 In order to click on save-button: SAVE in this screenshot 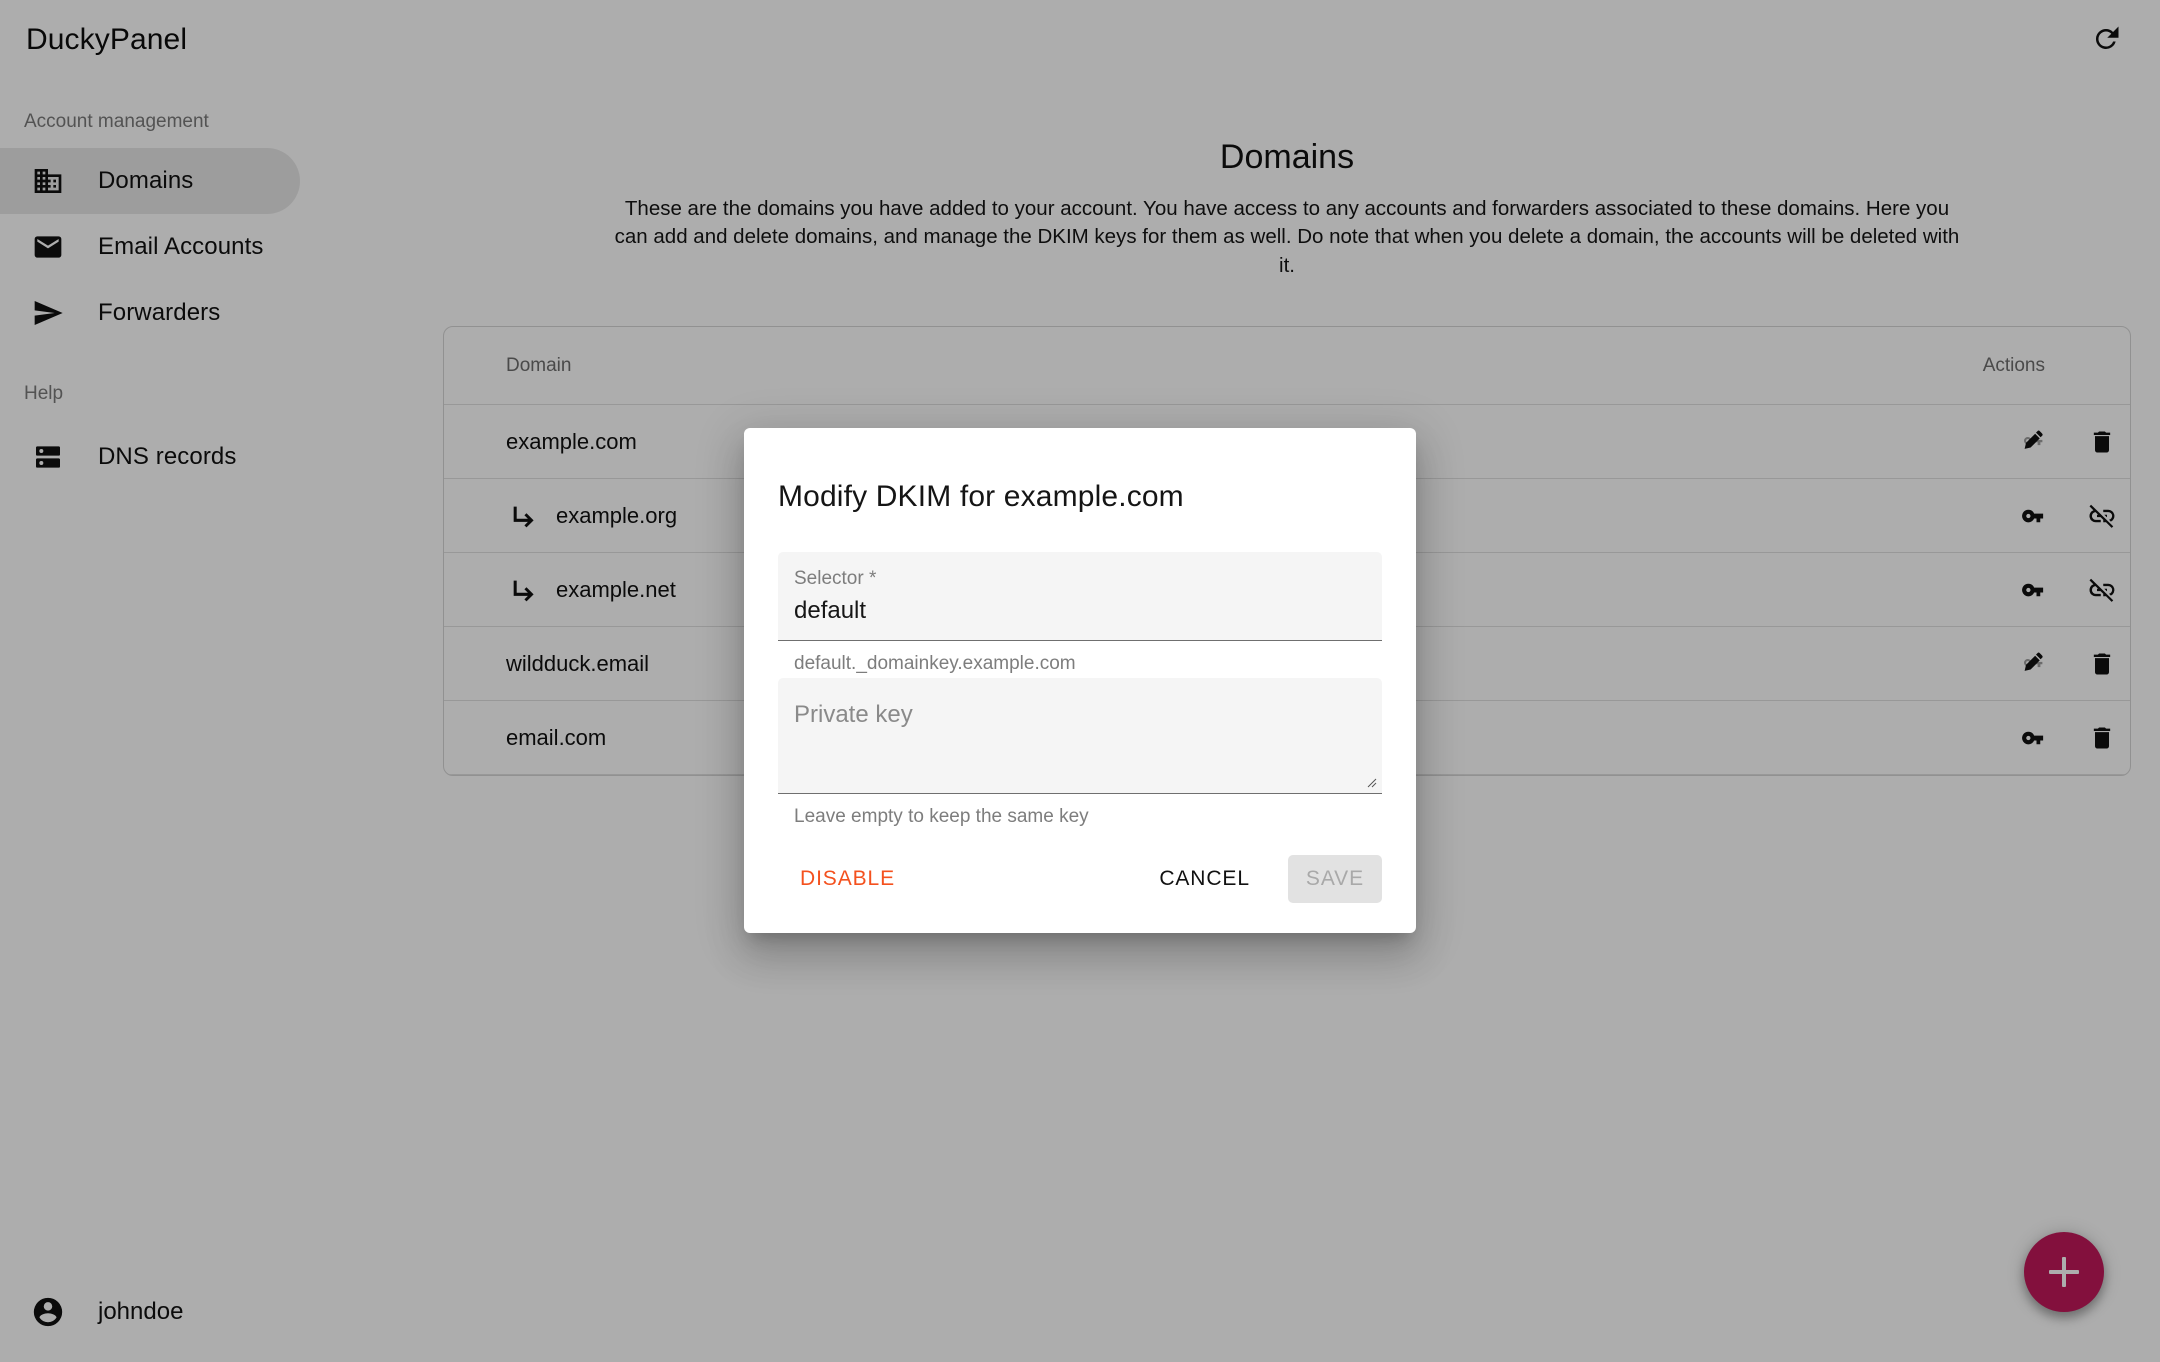, I will do `click(1334, 879)`.